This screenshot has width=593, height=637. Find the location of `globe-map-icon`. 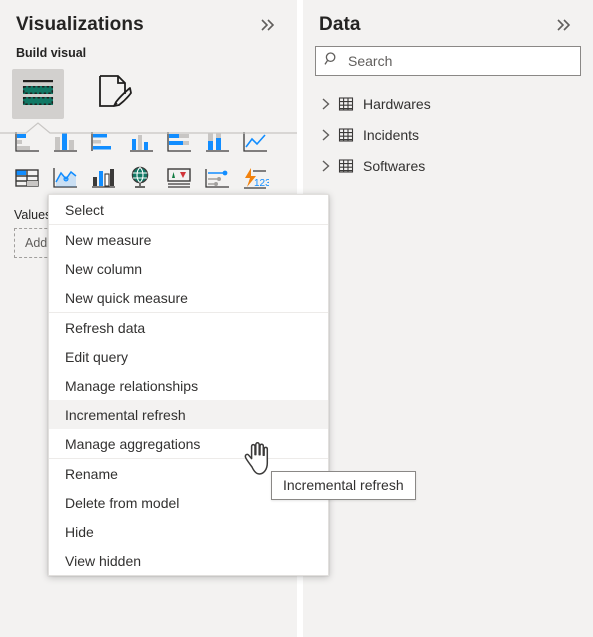

globe-map-icon is located at coordinates (141, 180).